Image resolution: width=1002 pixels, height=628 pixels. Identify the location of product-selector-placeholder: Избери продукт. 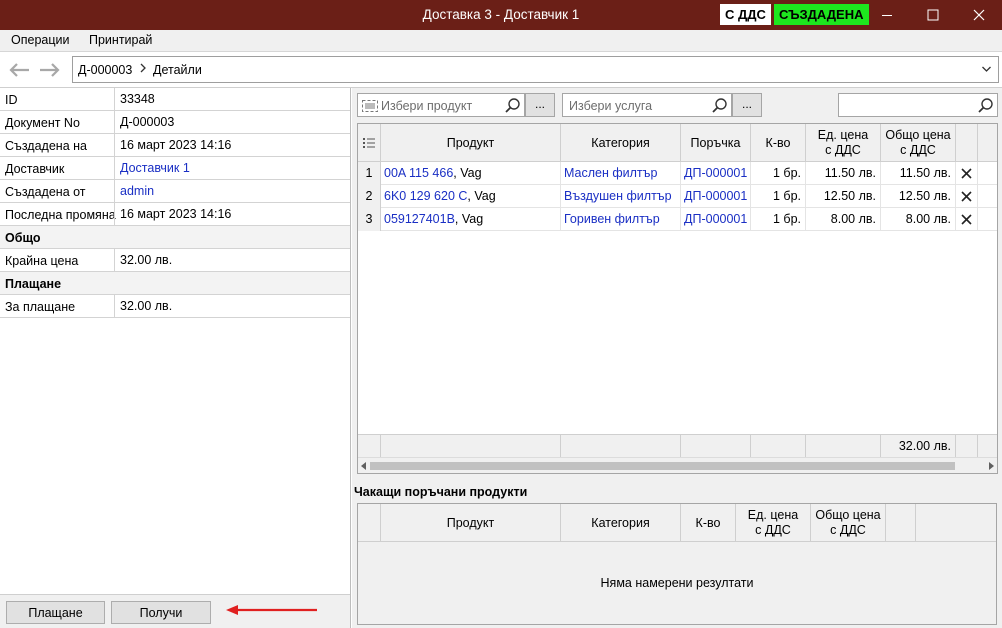
(427, 106).